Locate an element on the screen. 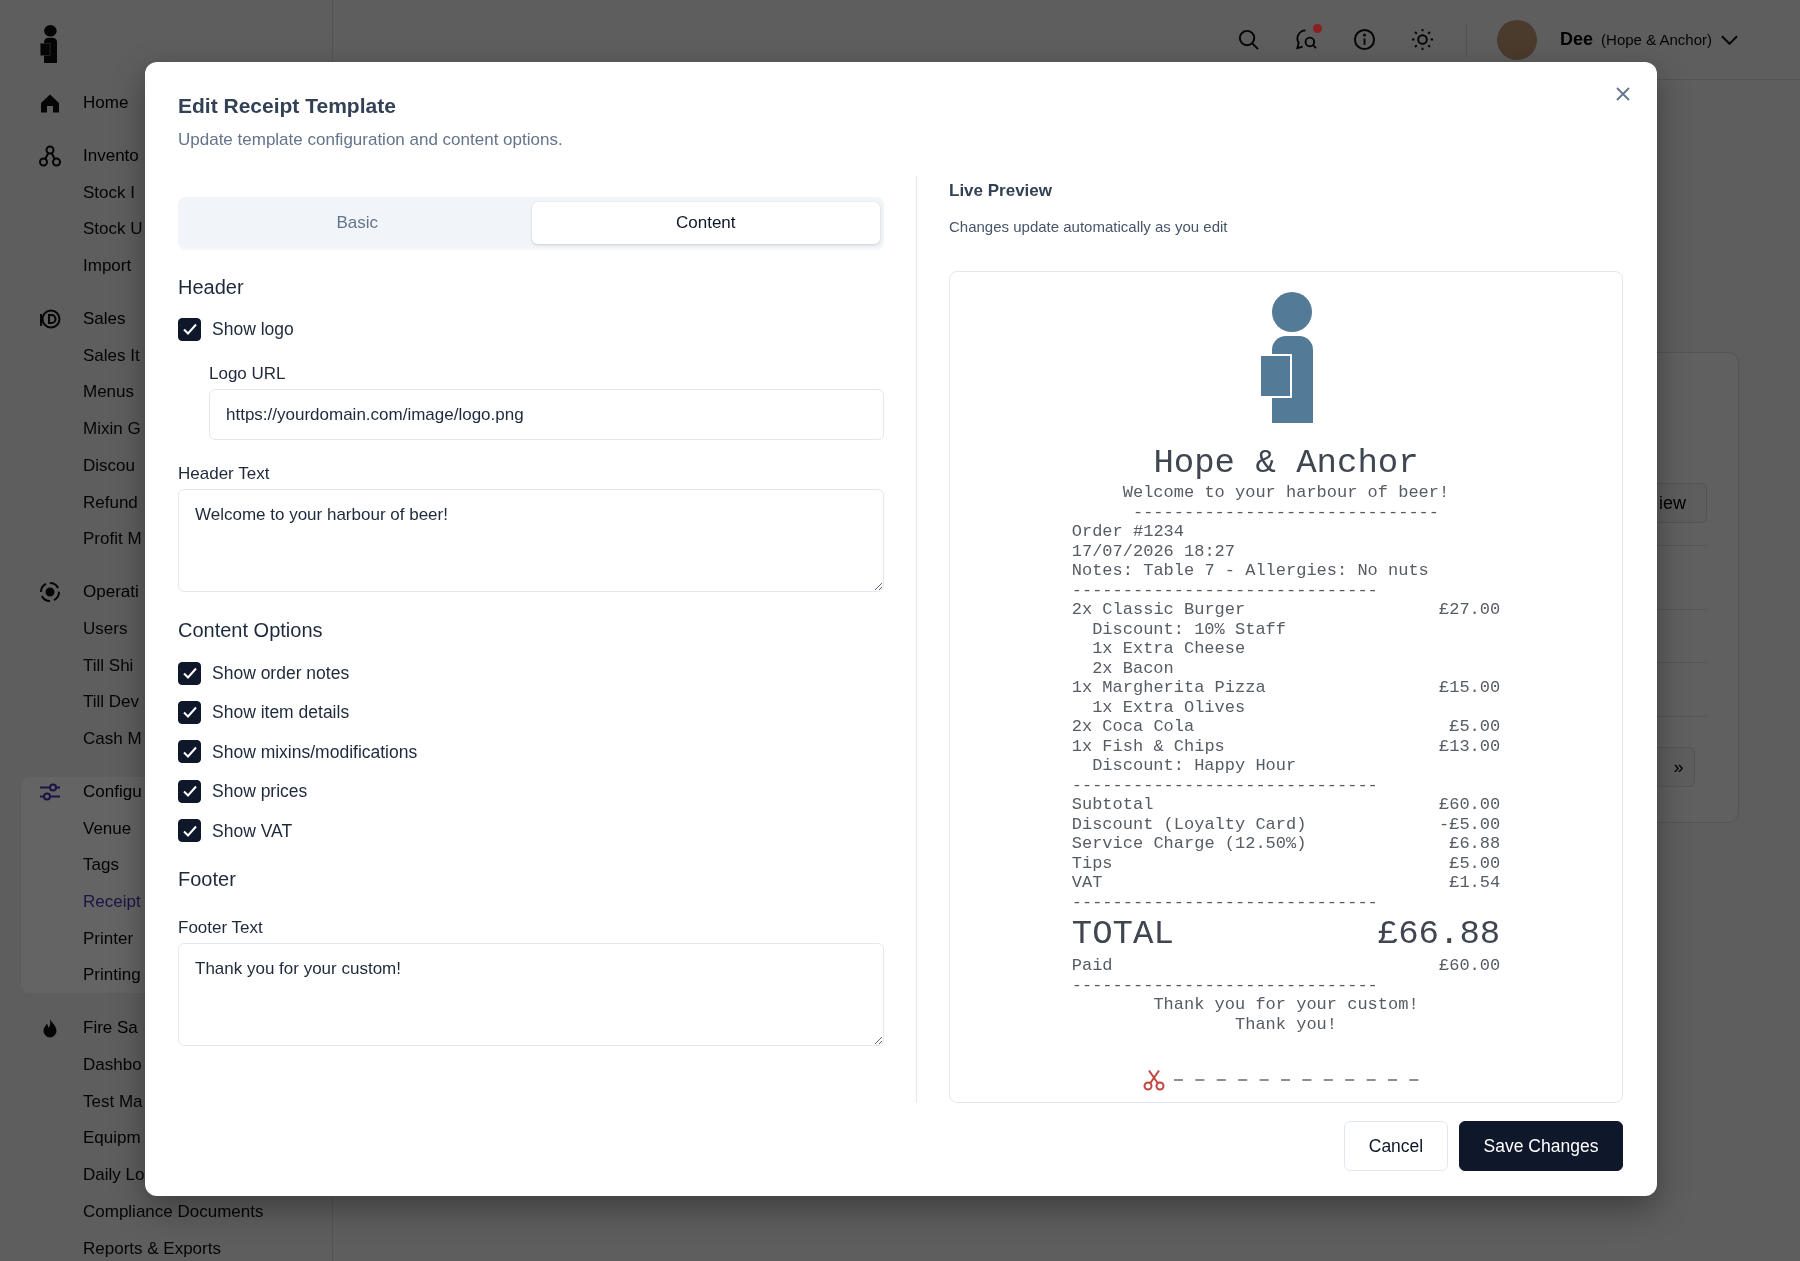  item-price: £6.88 is located at coordinates (1475, 844).